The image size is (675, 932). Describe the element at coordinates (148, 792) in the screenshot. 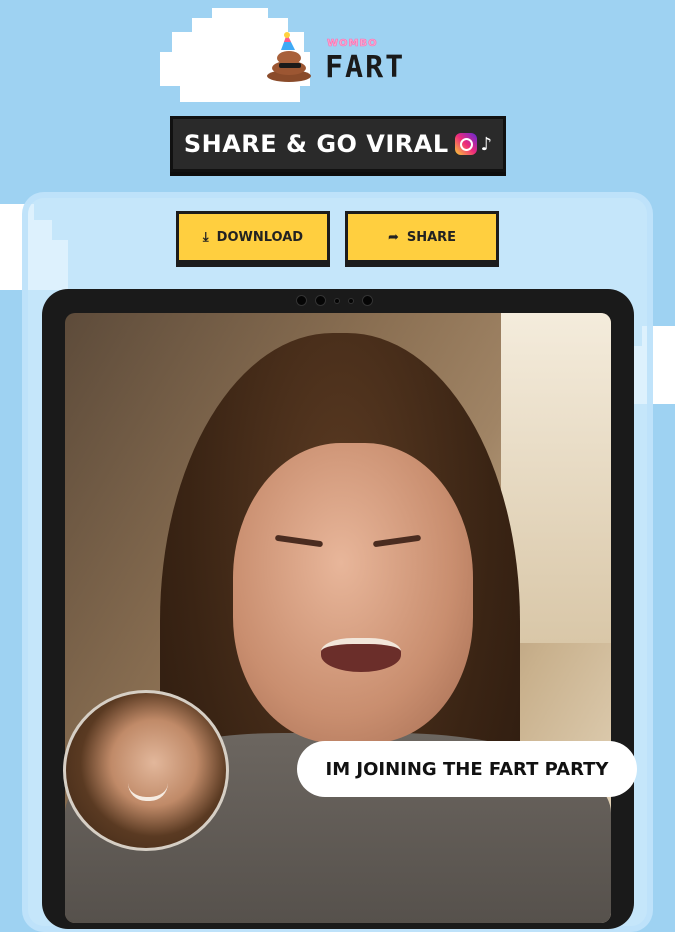

I see `avatar-smile` at that location.